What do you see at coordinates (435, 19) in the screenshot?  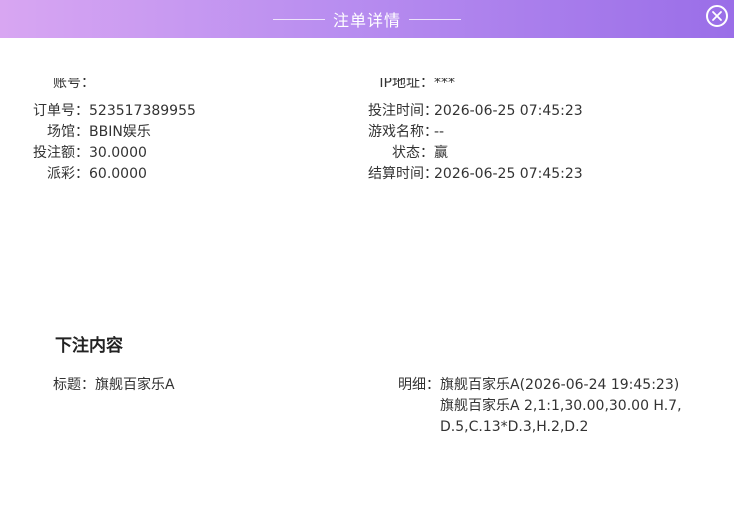 I see `header-right-divider` at bounding box center [435, 19].